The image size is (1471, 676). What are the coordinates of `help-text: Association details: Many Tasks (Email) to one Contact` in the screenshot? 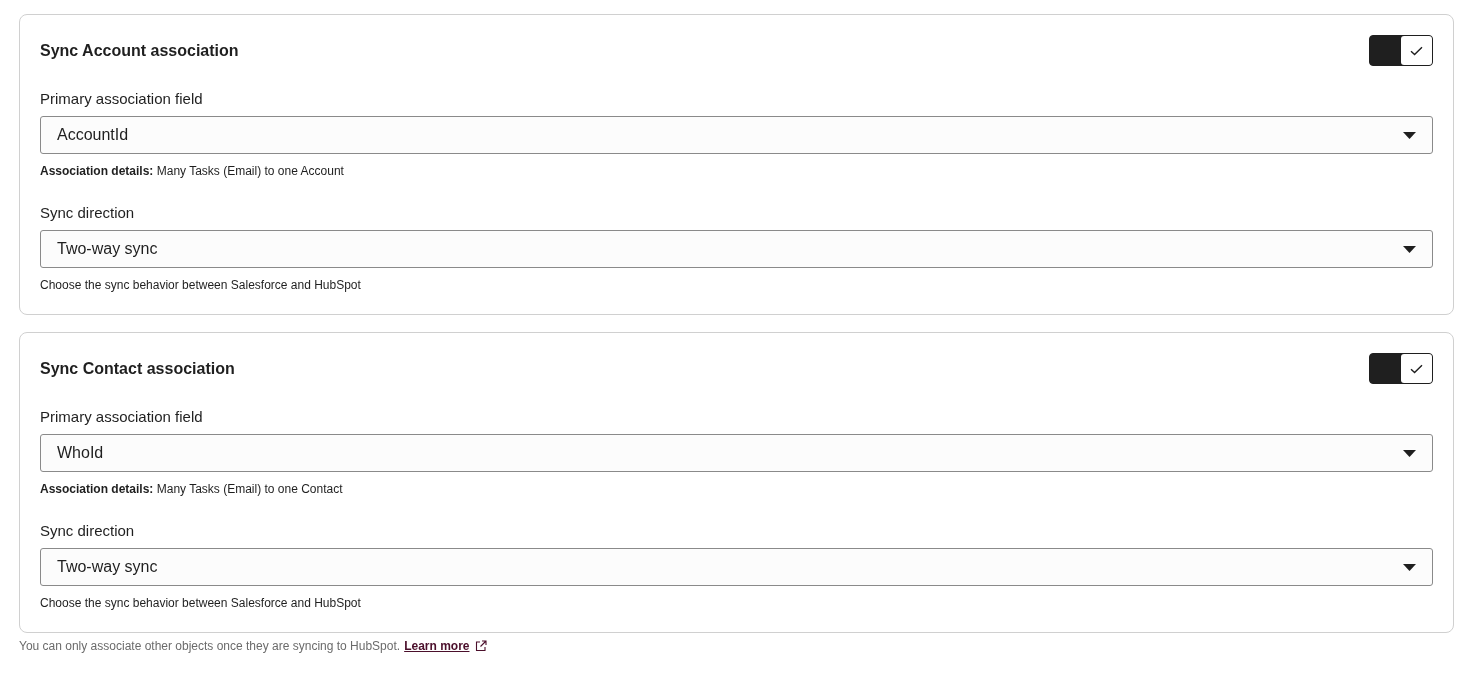 It's located at (192, 489).